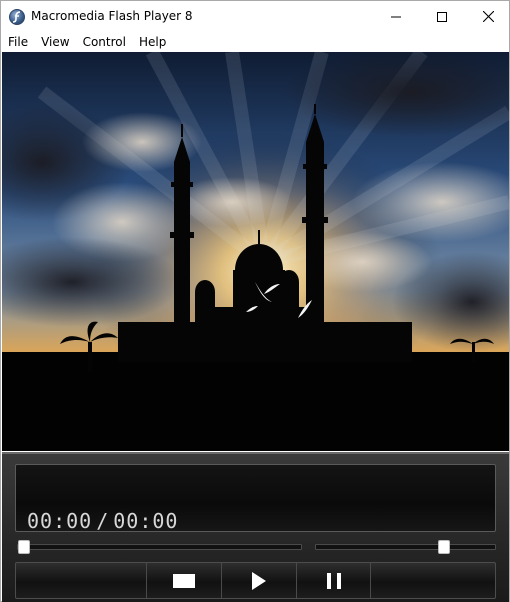 Image resolution: width=510 pixels, height=602 pixels. What do you see at coordinates (112, 16) in the screenshot?
I see `window-title: Macromedia Flash Player 8` at bounding box center [112, 16].